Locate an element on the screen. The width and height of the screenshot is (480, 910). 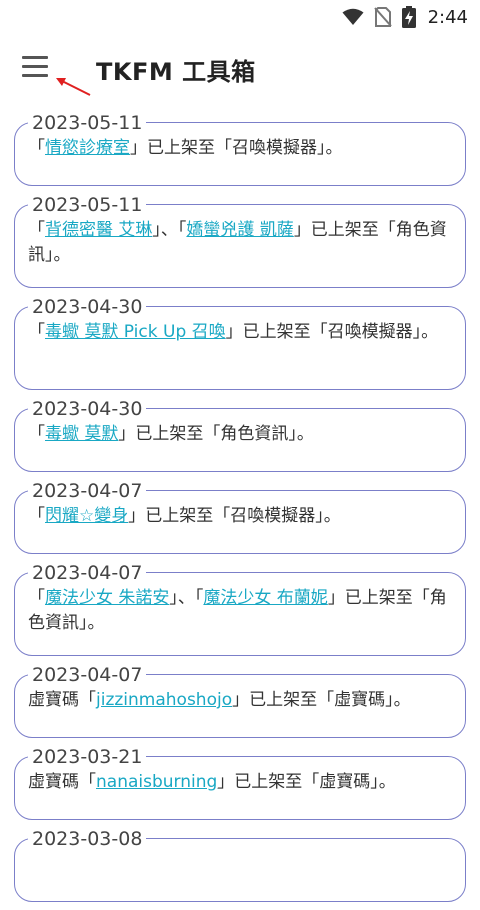
news-link: 魔法少女 布蘭妮 is located at coordinates (265, 598).